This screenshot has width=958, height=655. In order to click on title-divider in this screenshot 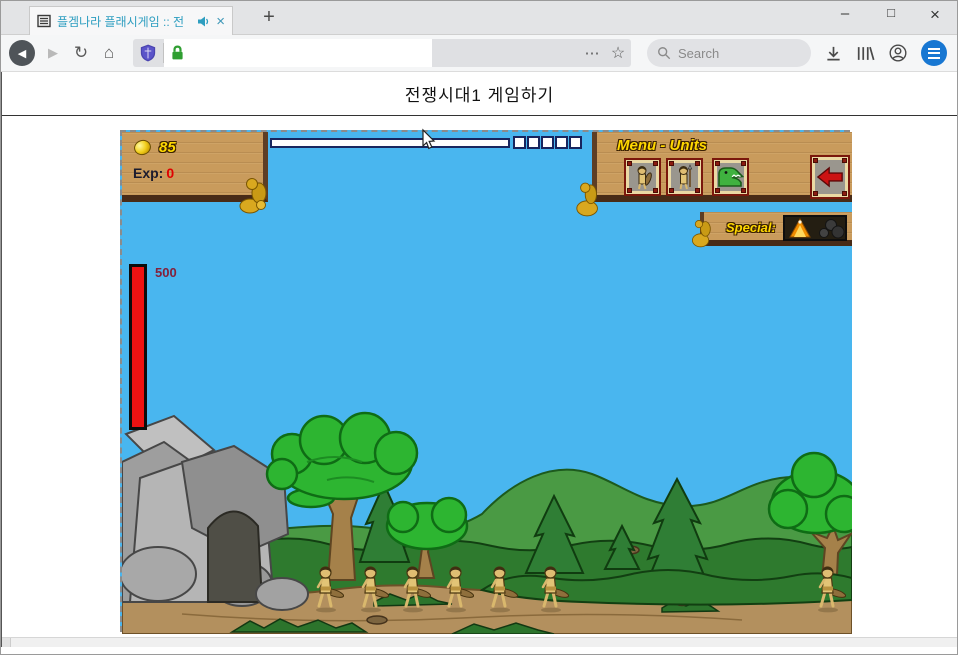, I will do `click(479, 115)`.